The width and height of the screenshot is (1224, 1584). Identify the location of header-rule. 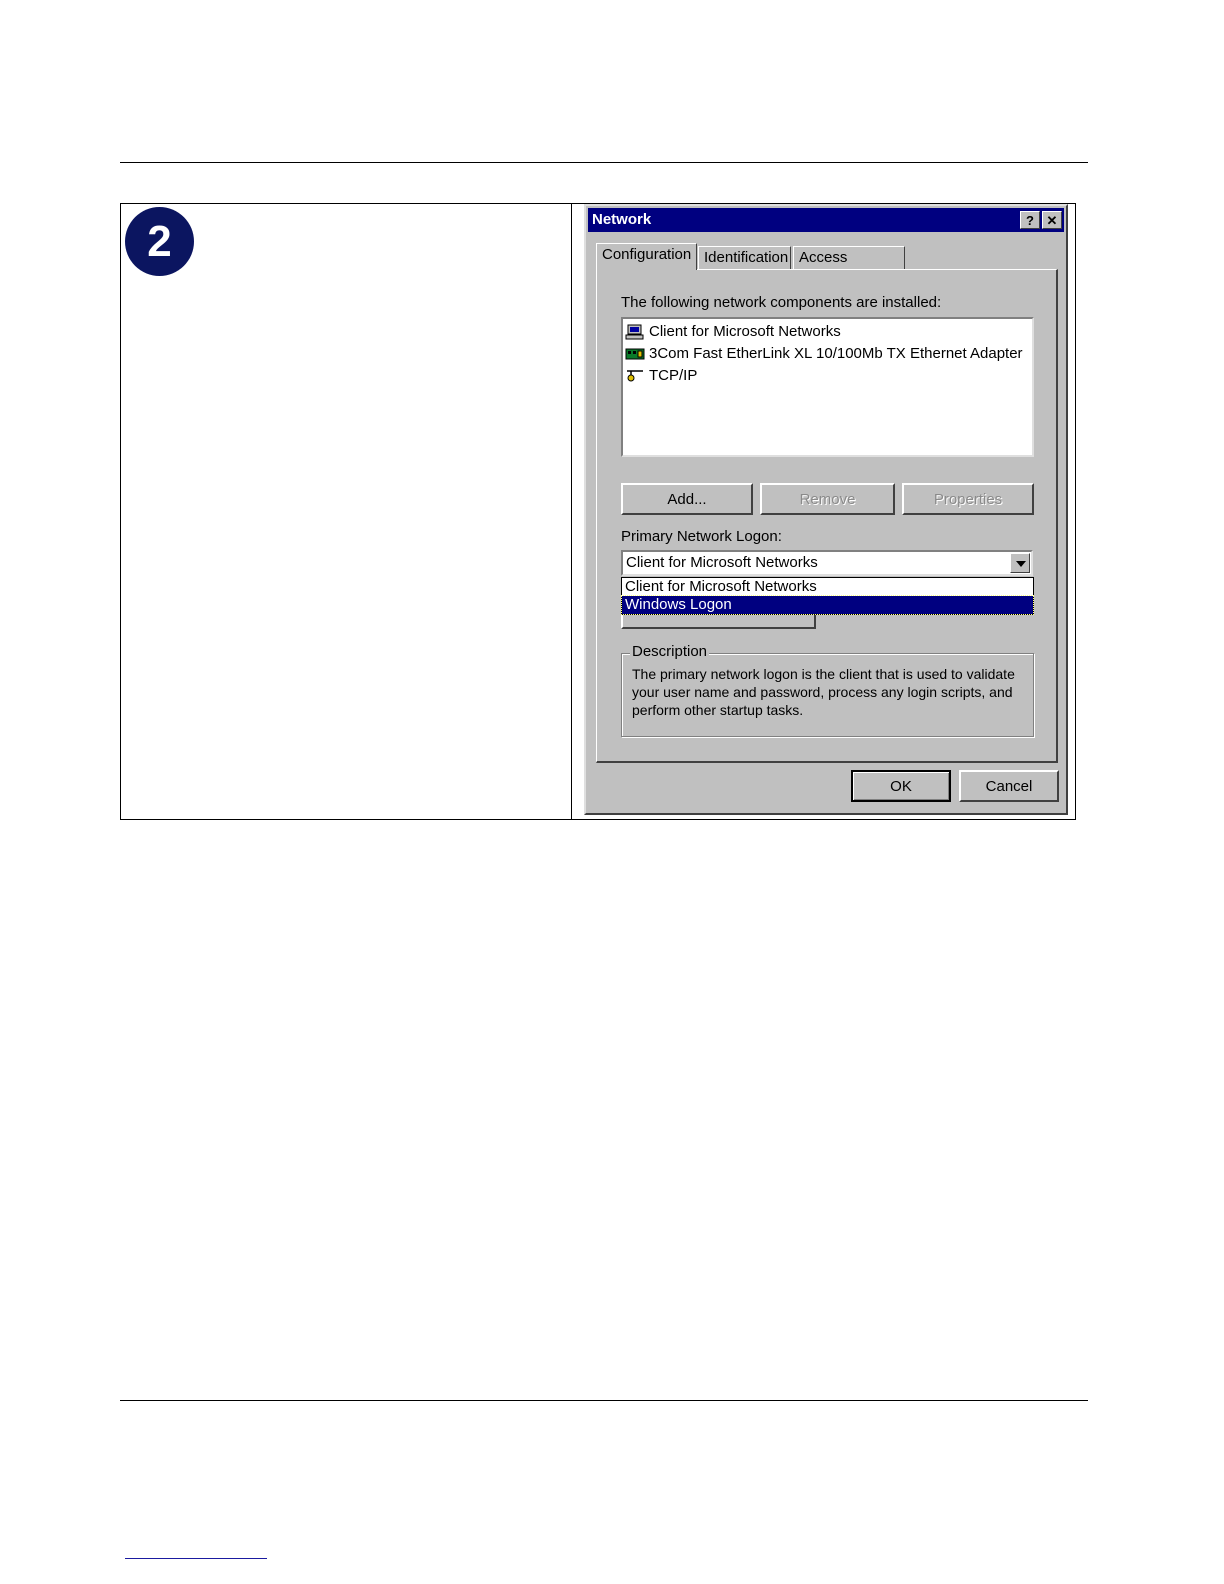
(604, 162).